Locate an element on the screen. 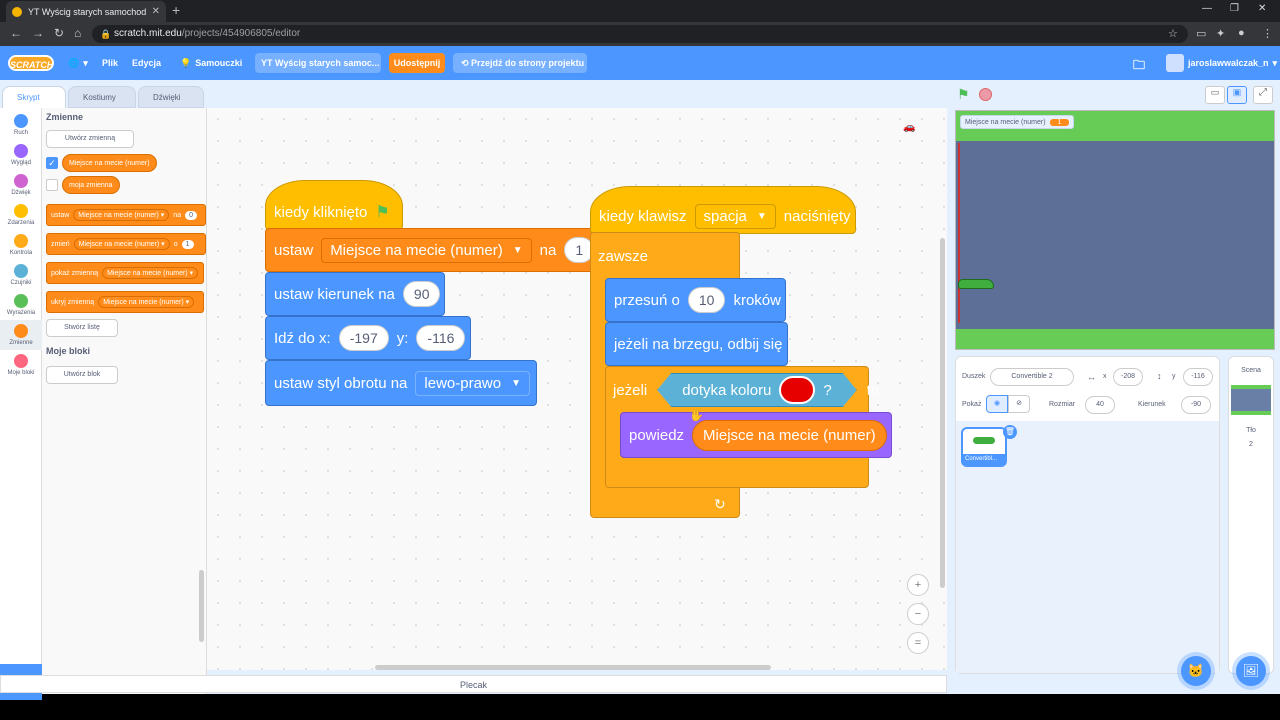 Image resolution: width=1280 pixels, height=720 pixels. point-in-direction-block: ustaw kierunek na 90 is located at coordinates (355, 294).